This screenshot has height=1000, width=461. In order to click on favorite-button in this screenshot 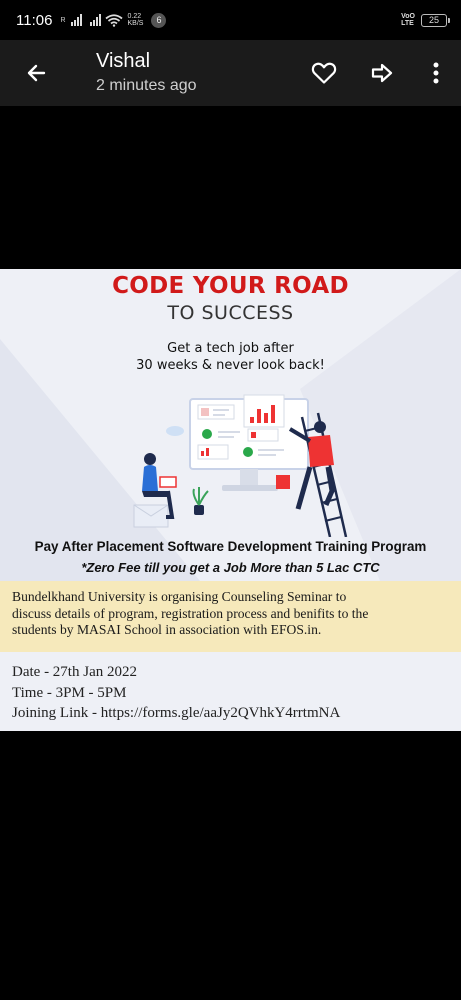, I will do `click(324, 73)`.